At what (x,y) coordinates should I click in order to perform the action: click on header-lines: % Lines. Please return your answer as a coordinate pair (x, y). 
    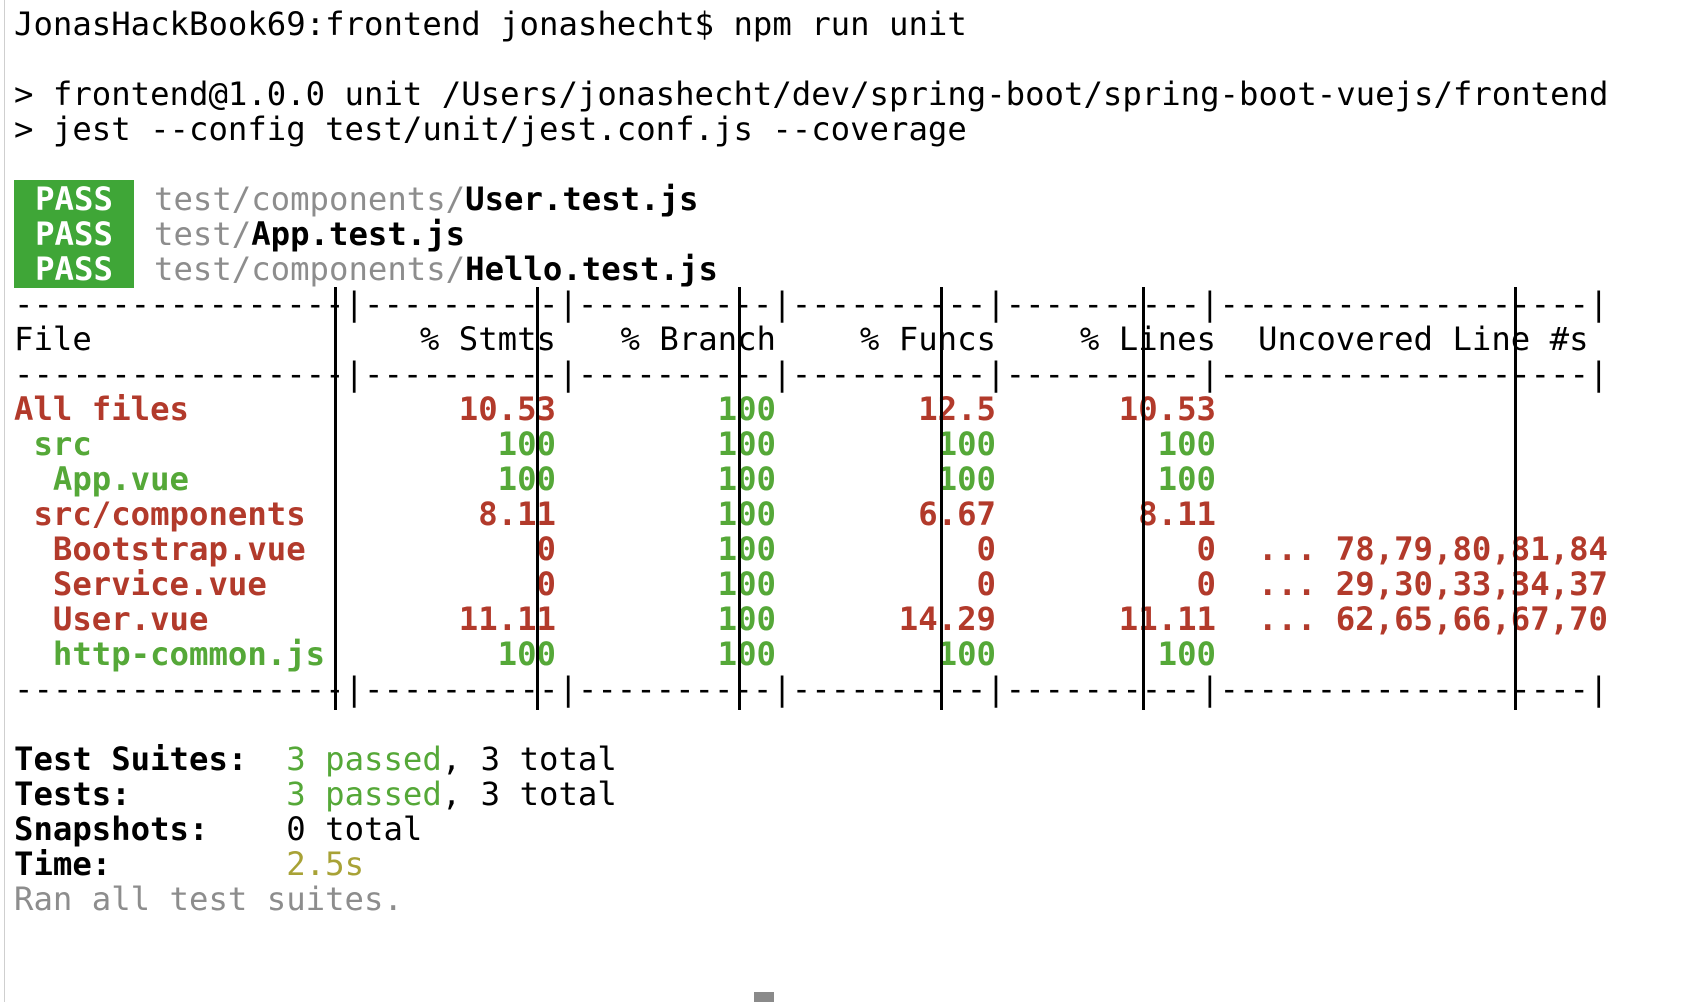
    Looking at the image, I should click on (1147, 339).